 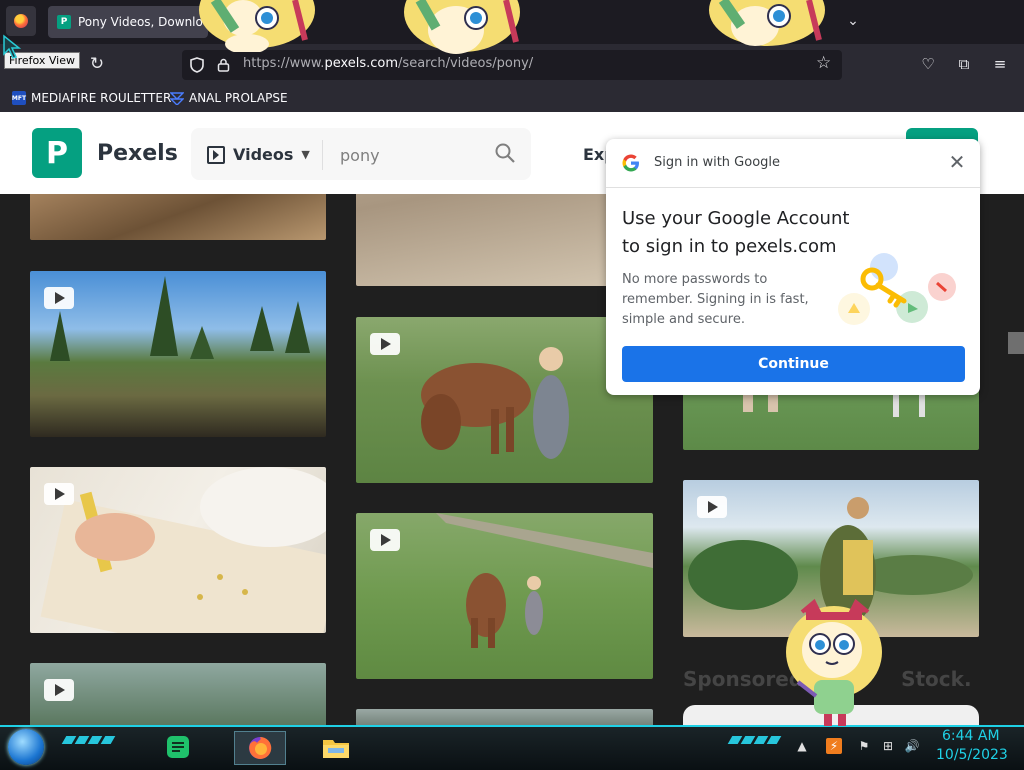 What do you see at coordinates (143, 22) in the screenshot?
I see `tab-title: Pony Videos, Download` at bounding box center [143, 22].